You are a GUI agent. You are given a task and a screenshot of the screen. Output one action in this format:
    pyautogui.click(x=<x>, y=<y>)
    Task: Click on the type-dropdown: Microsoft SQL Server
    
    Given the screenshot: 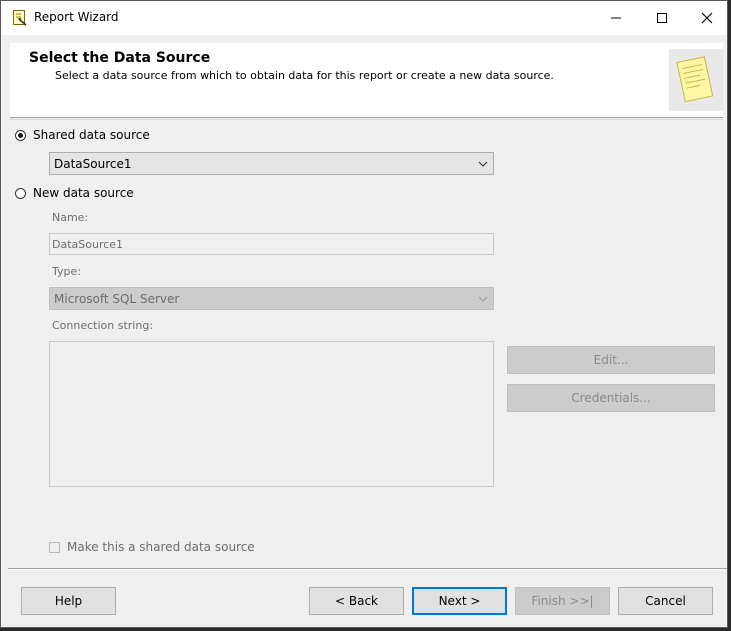 What is the action you would take?
    pyautogui.click(x=271, y=298)
    